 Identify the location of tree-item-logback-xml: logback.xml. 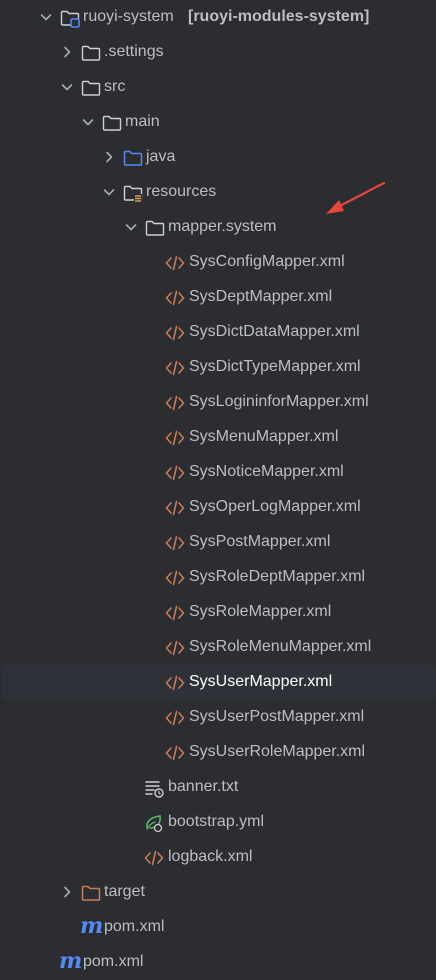
(218, 857).